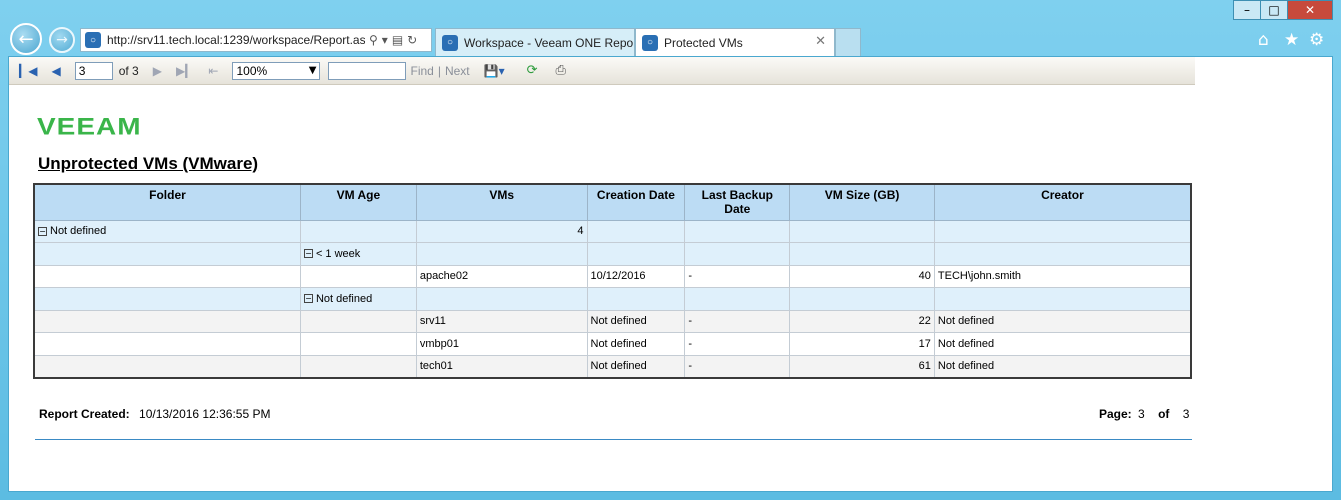 The image size is (1341, 500). What do you see at coordinates (148, 163) in the screenshot?
I see `report-title: Unprotected VMs (VMware)` at bounding box center [148, 163].